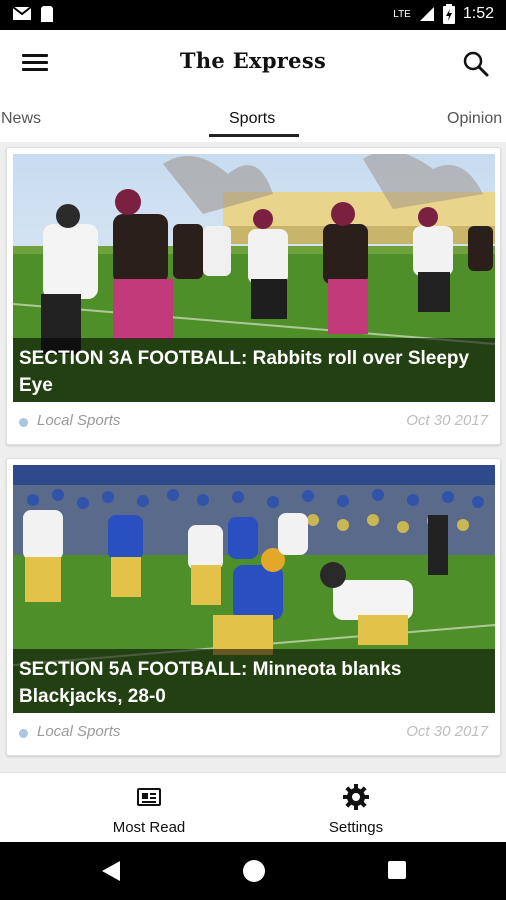 The image size is (506, 900). What do you see at coordinates (253, 807) in the screenshot?
I see `bottom-nav: Most Read Settings` at bounding box center [253, 807].